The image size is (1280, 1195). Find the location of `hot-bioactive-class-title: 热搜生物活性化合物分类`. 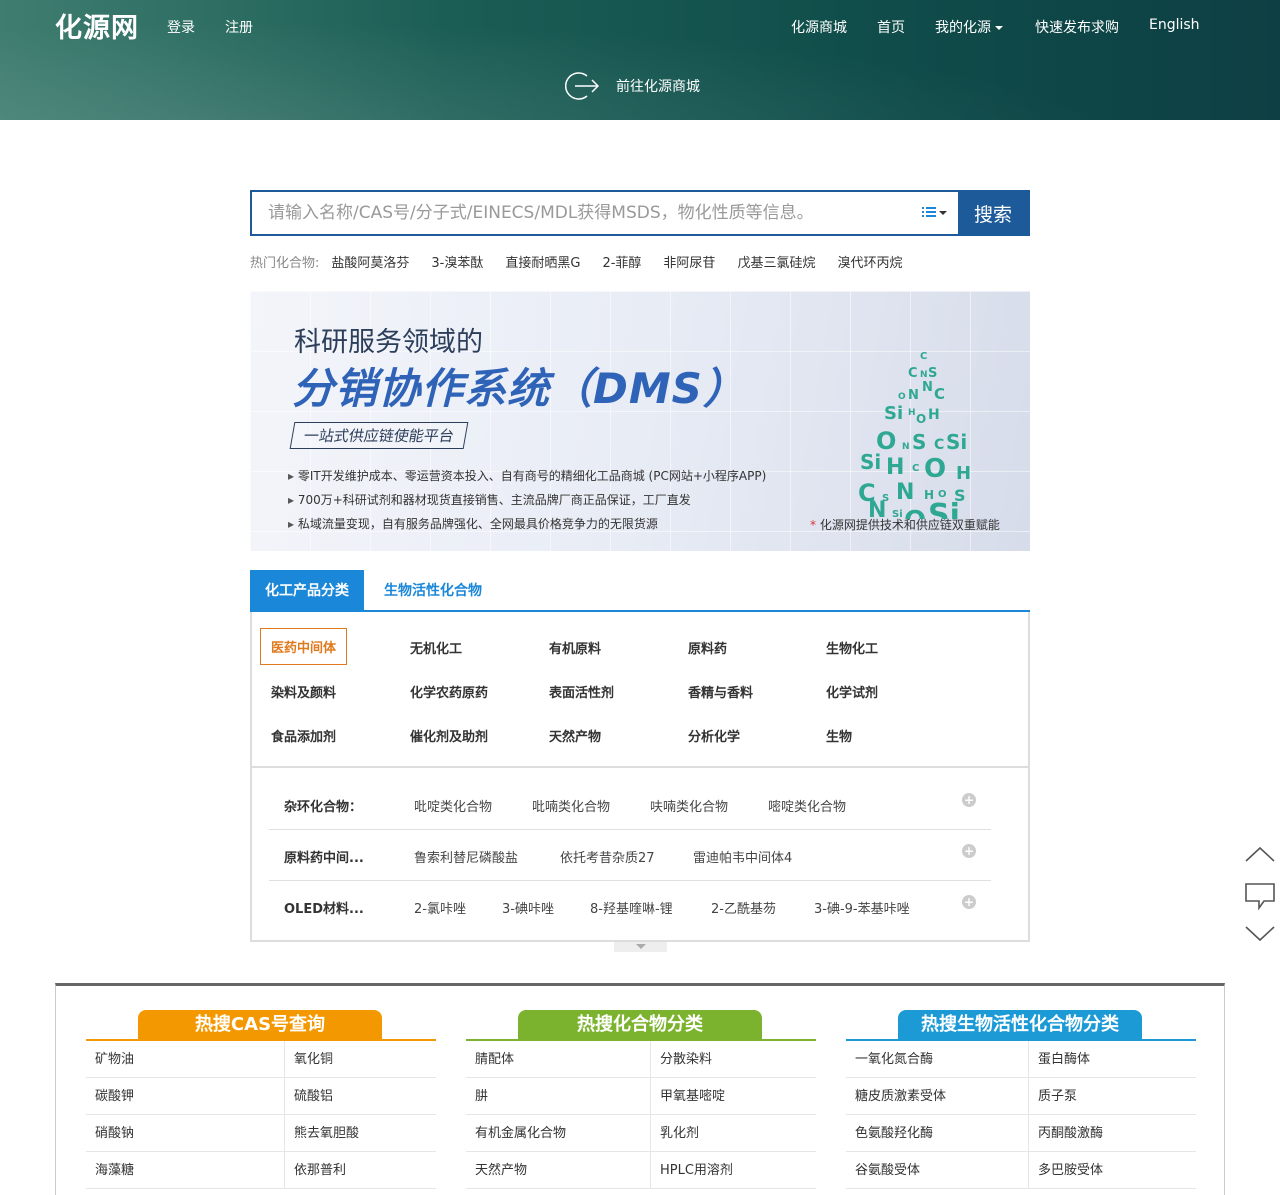

hot-bioactive-class-title: 热搜生物活性化合物分类 is located at coordinates (1020, 1025).